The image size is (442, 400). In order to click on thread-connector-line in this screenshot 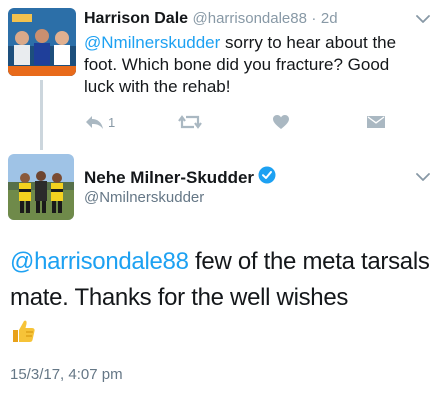, I will do `click(41, 115)`.